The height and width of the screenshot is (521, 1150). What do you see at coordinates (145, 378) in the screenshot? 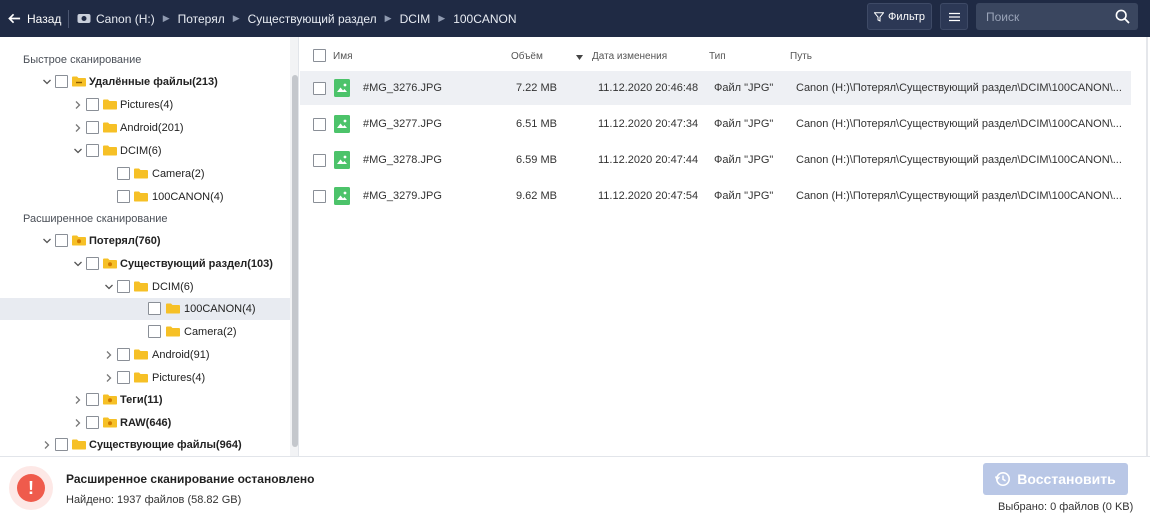
I see `tree-item-pictures-adv: Pictures(4)` at bounding box center [145, 378].